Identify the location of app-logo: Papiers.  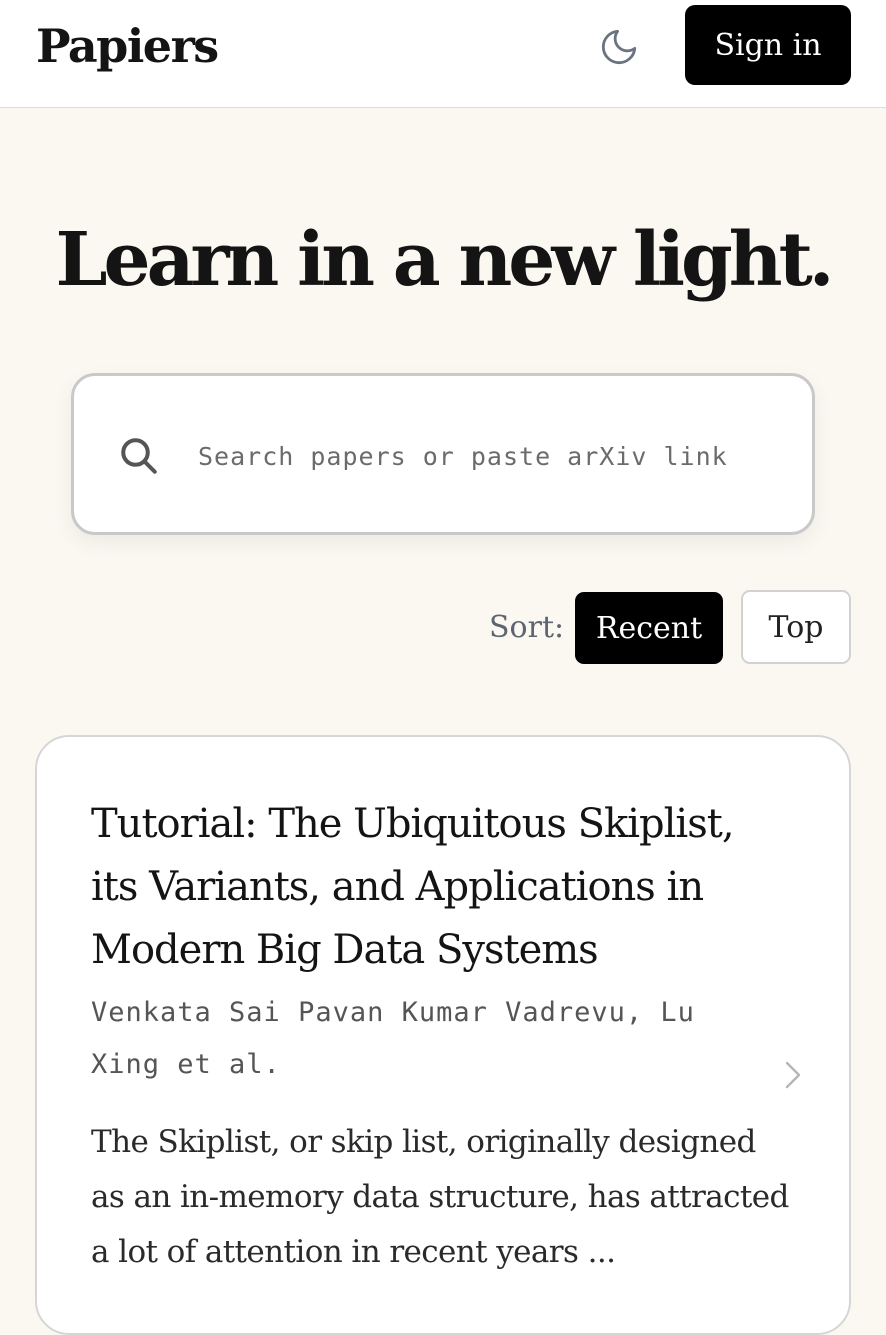
(127, 46).